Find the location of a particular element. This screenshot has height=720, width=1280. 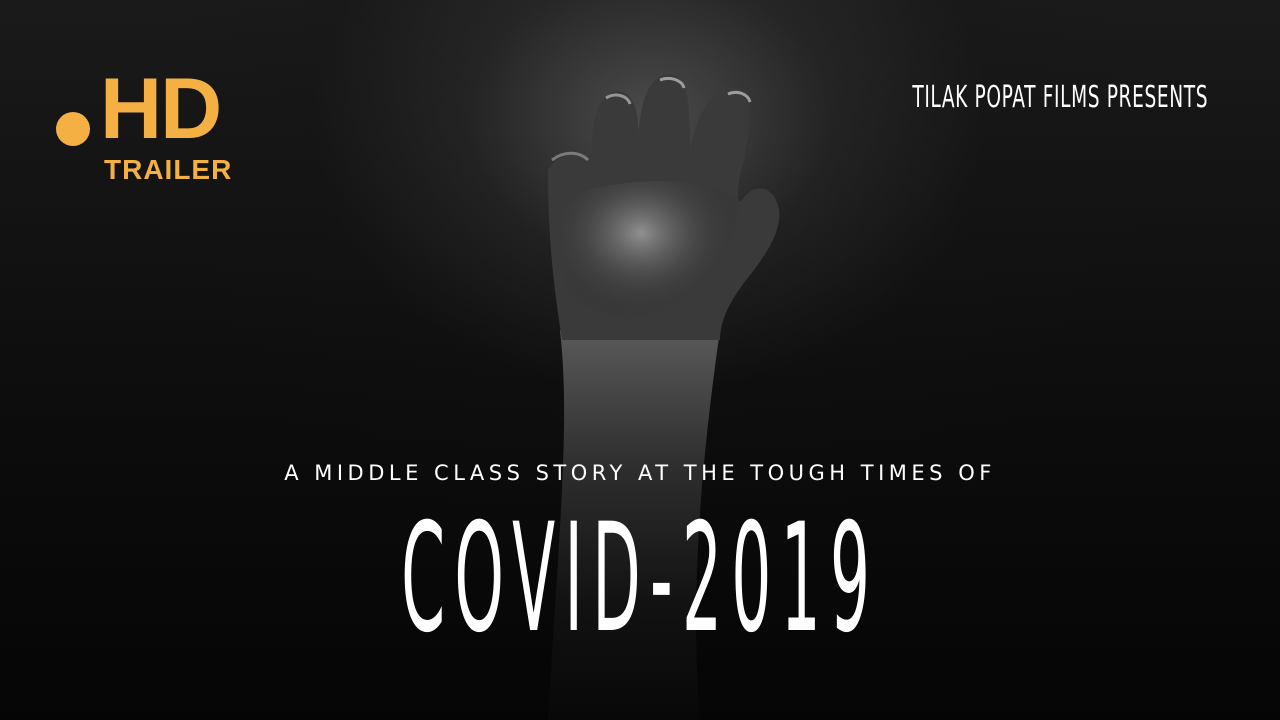

movie-title-text: COVID-2019 is located at coordinates (640, 579).